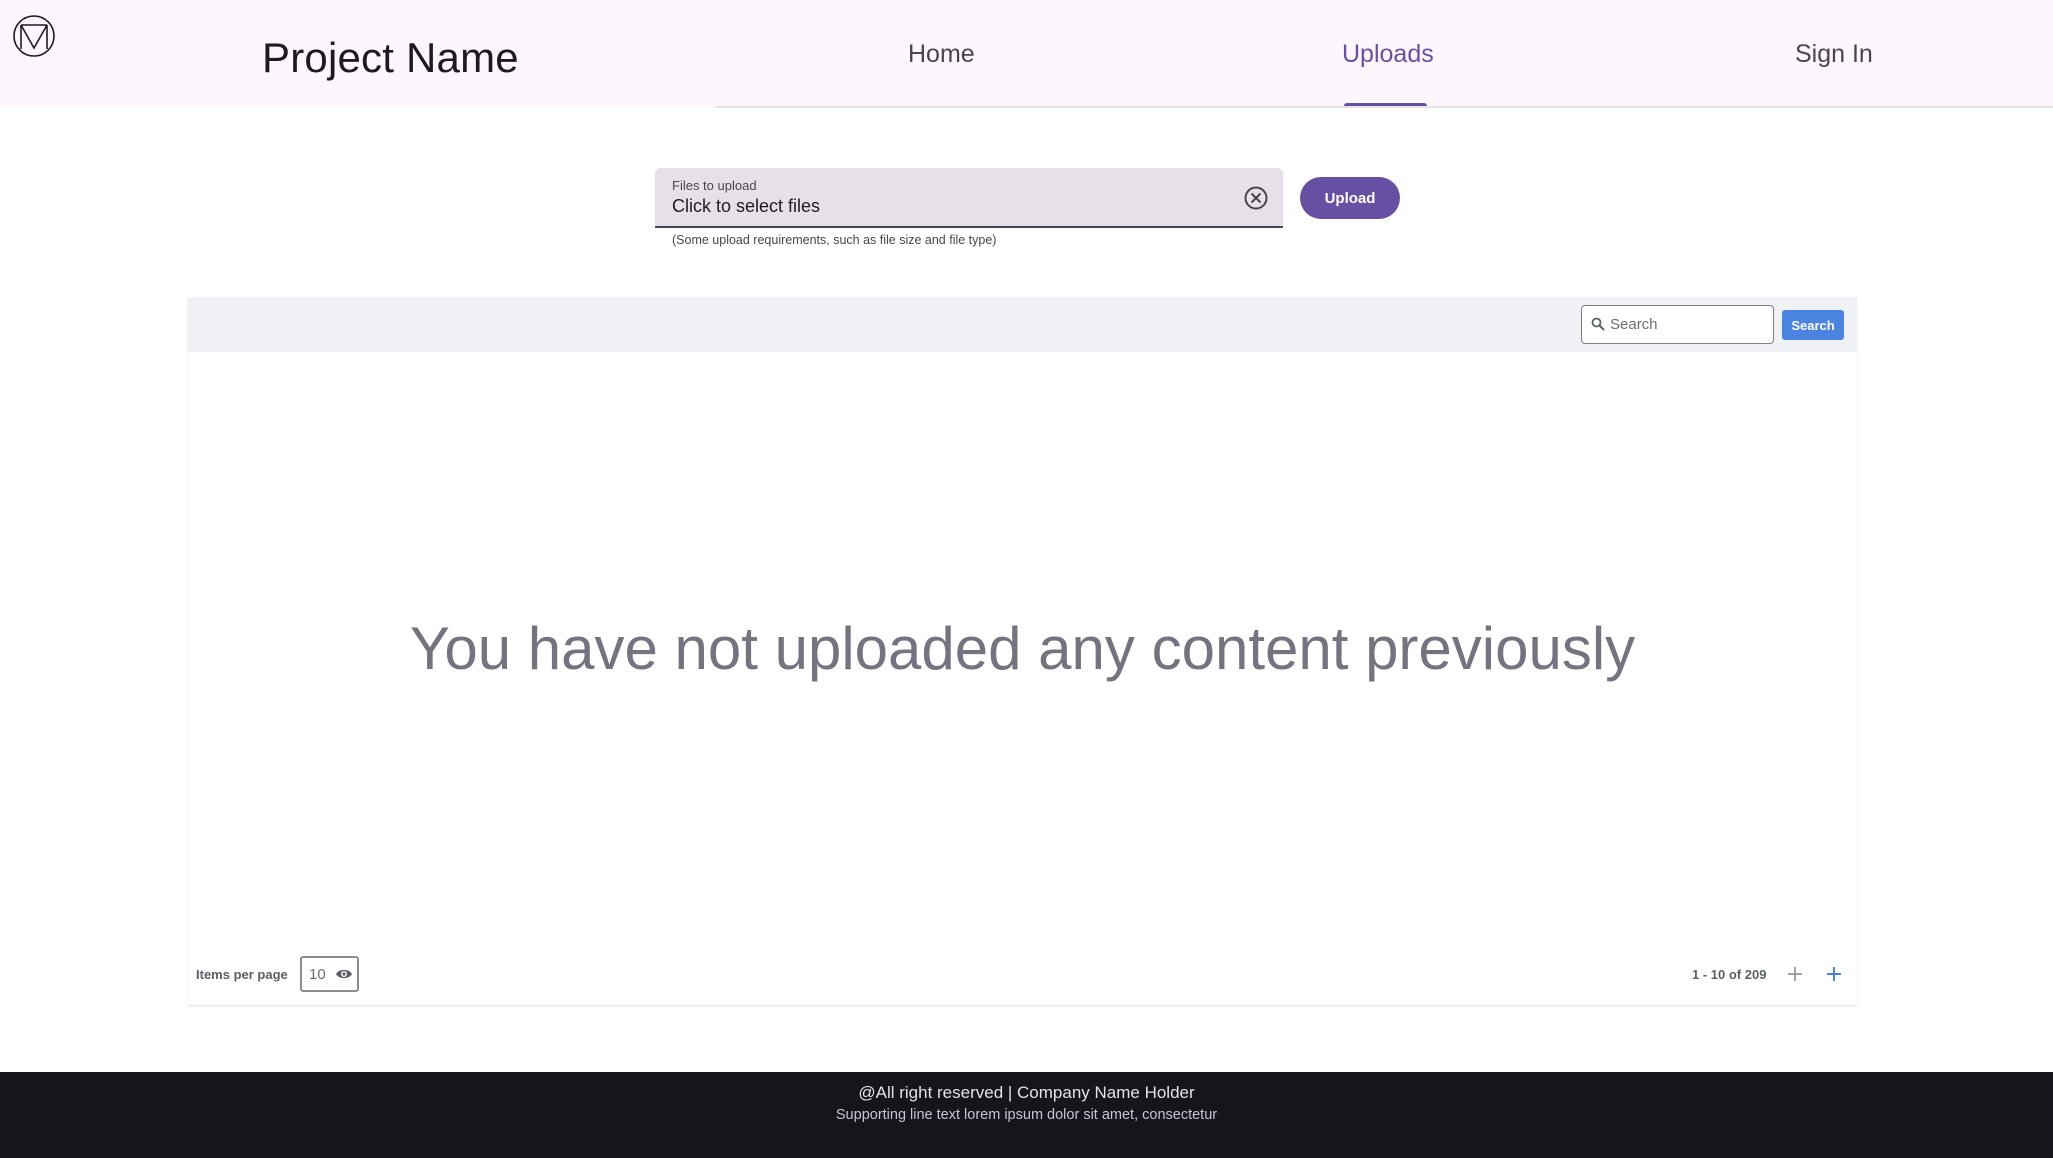 This screenshot has height=1158, width=2053. Describe the element at coordinates (746, 206) in the screenshot. I see `file-field-value: Click to select files` at that location.